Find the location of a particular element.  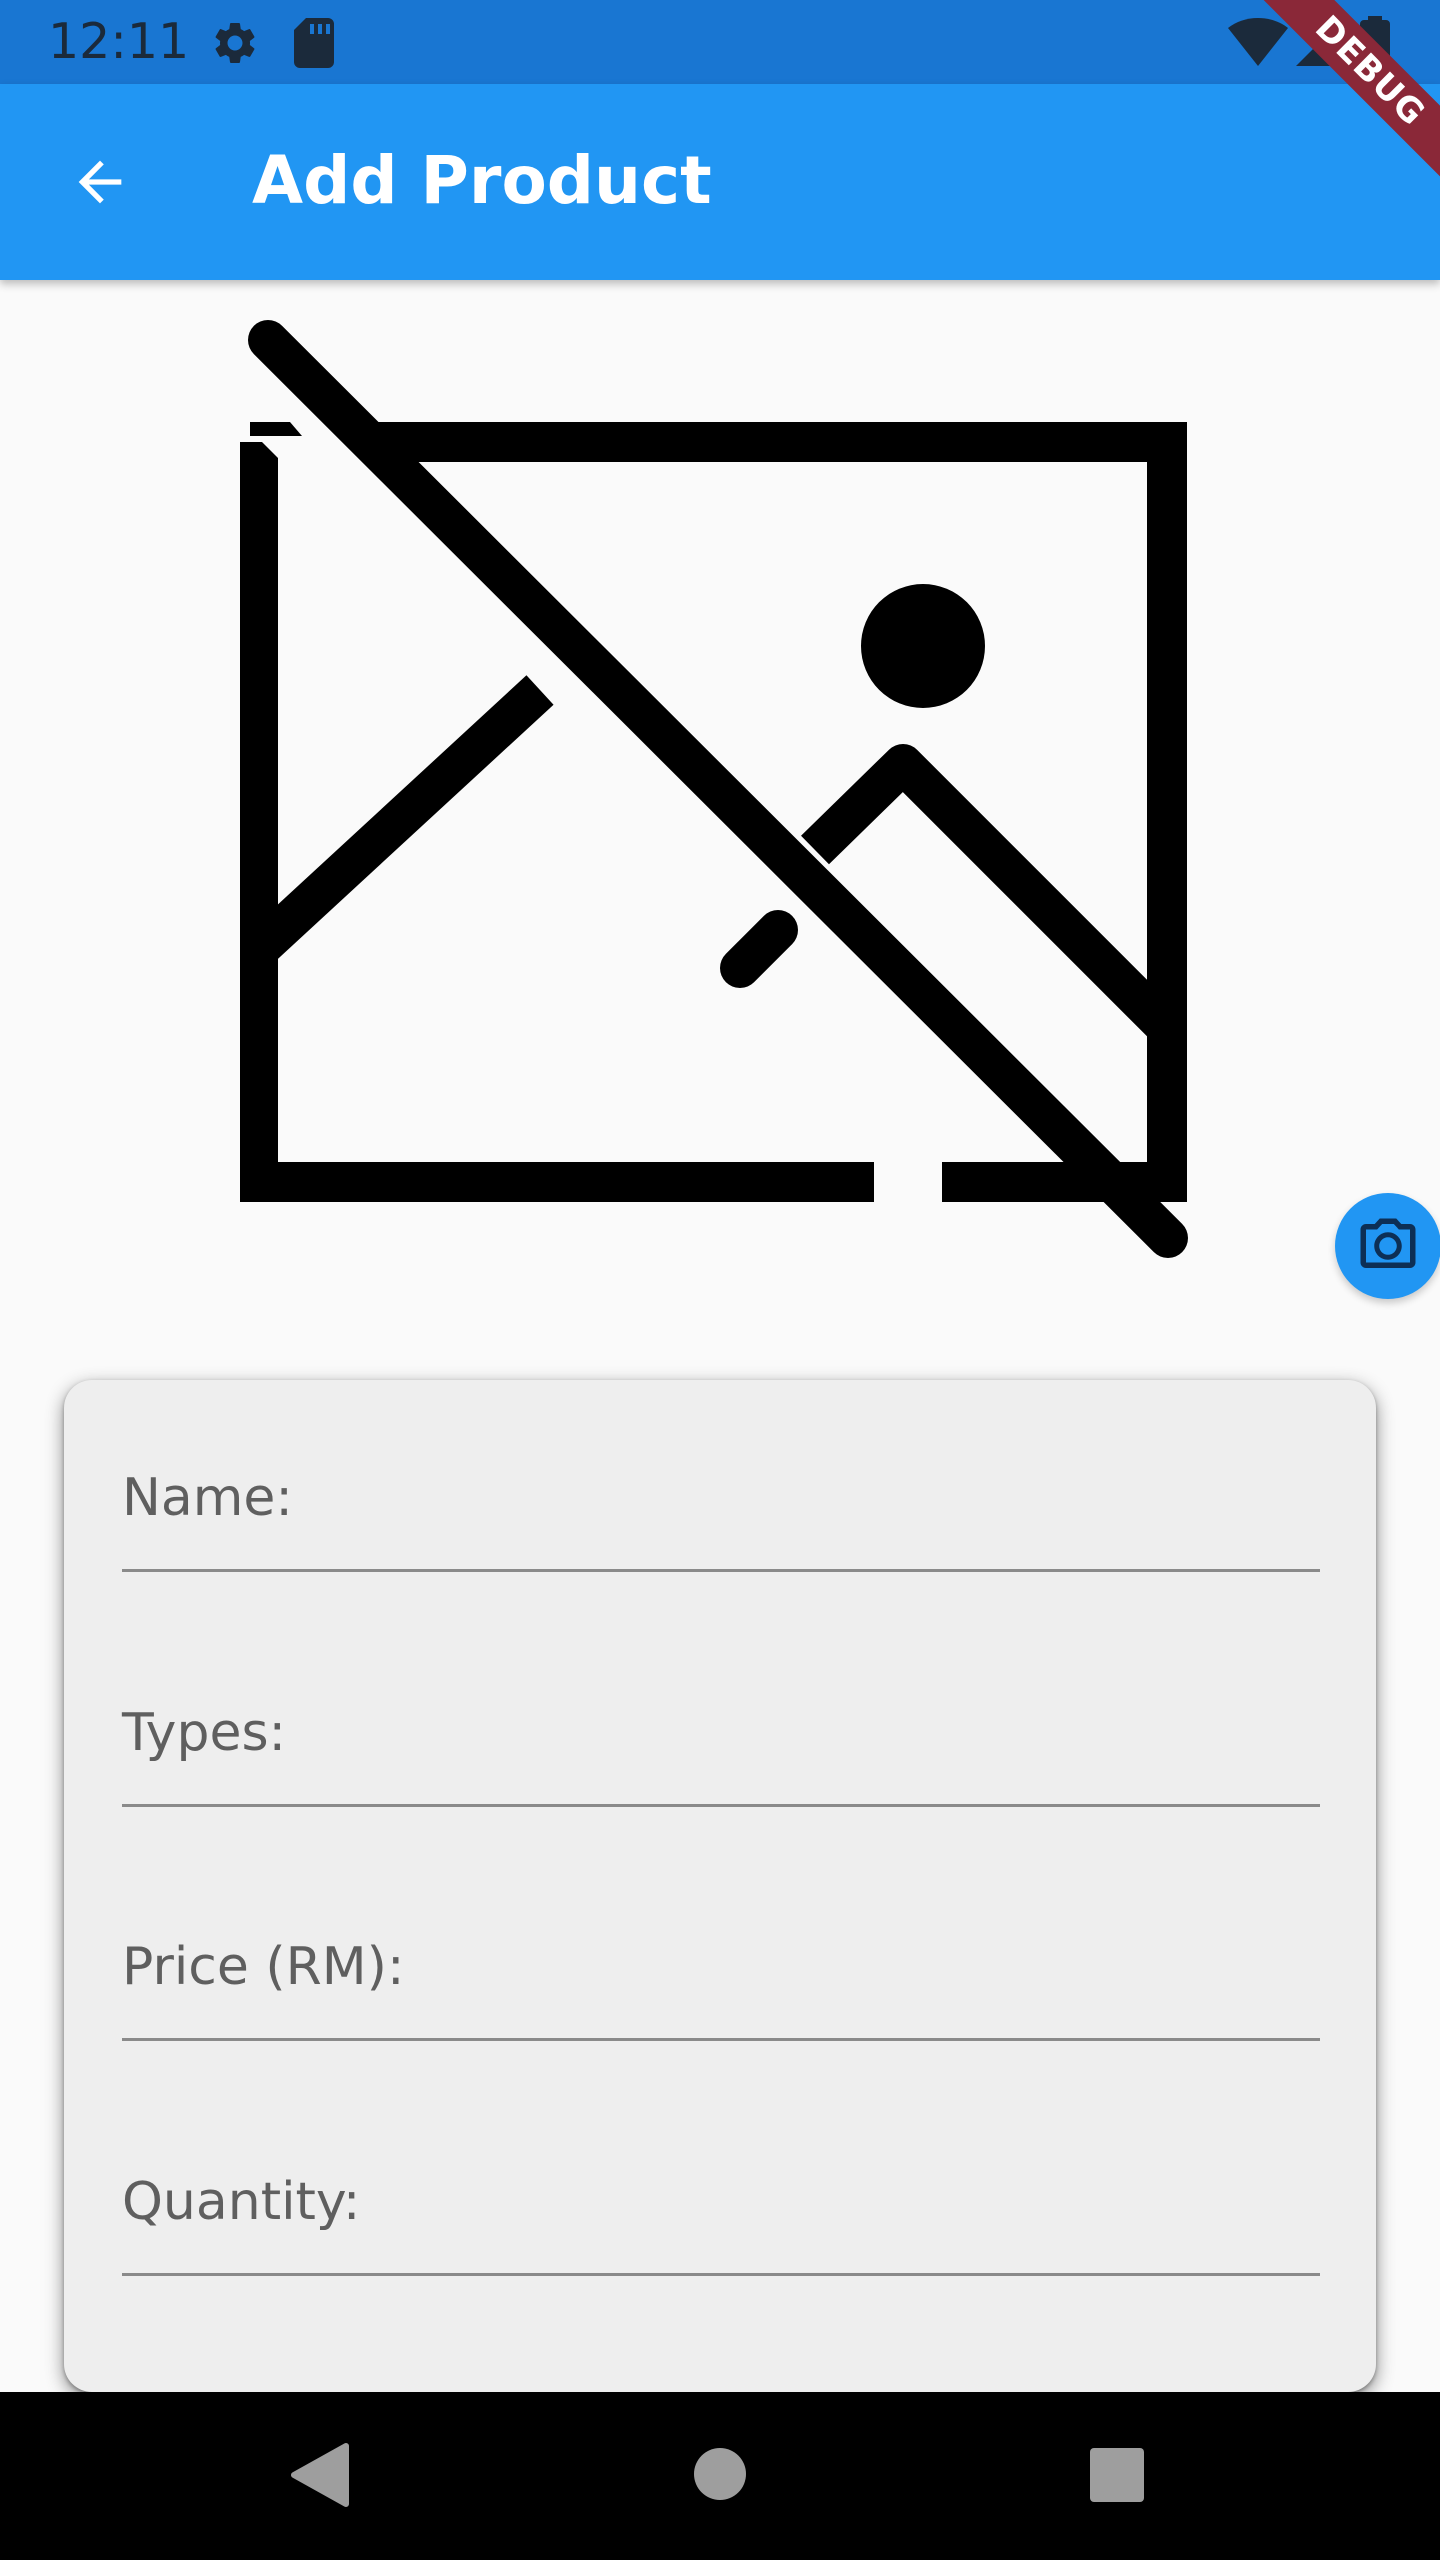

name-input is located at coordinates (721, 1505).